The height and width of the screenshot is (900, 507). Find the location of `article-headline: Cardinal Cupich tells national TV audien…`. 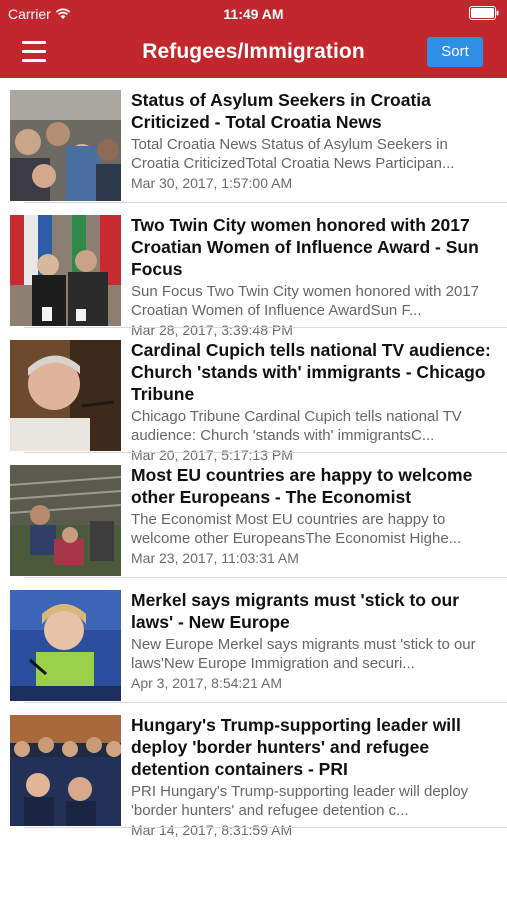

article-headline: Cardinal Cupich tells national TV audien… is located at coordinates (311, 372).